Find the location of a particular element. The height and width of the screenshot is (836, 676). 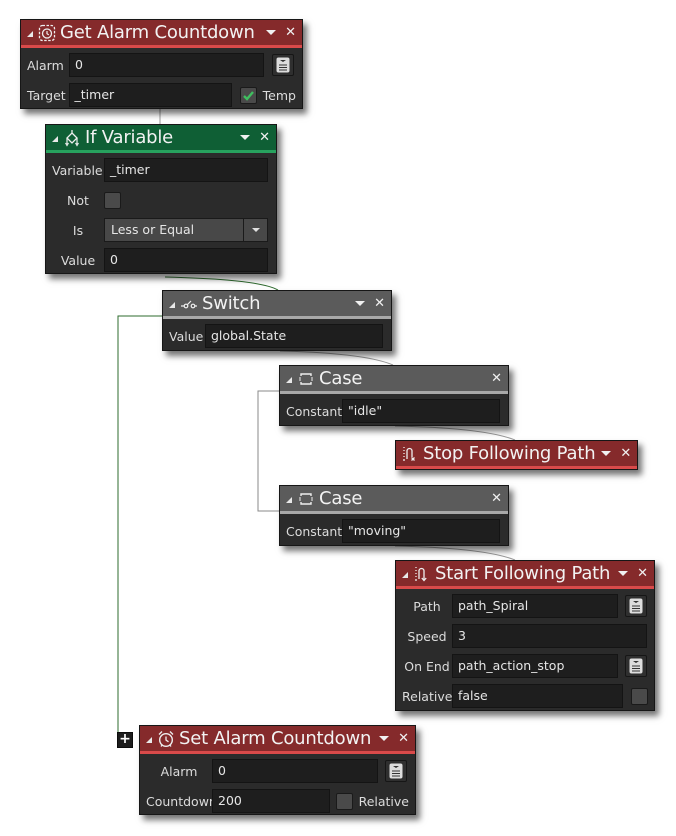

variable-label: Variable is located at coordinates (77, 170).